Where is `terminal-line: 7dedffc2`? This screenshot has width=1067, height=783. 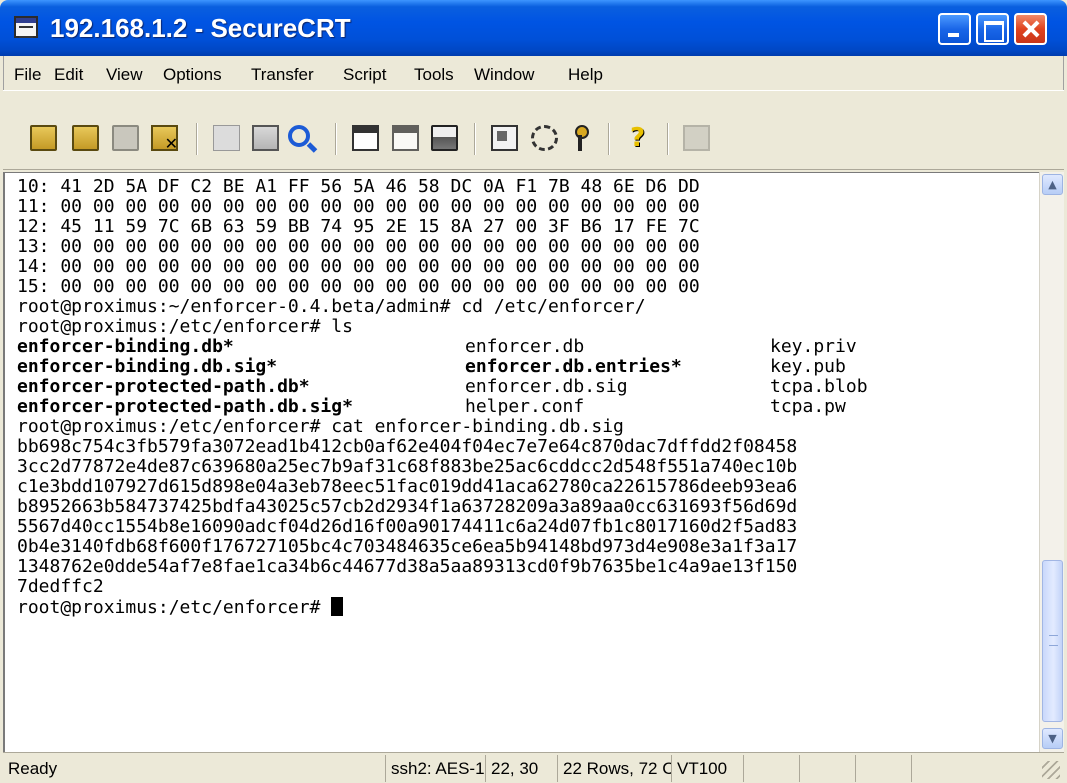 terminal-line: 7dedffc2 is located at coordinates (60, 586).